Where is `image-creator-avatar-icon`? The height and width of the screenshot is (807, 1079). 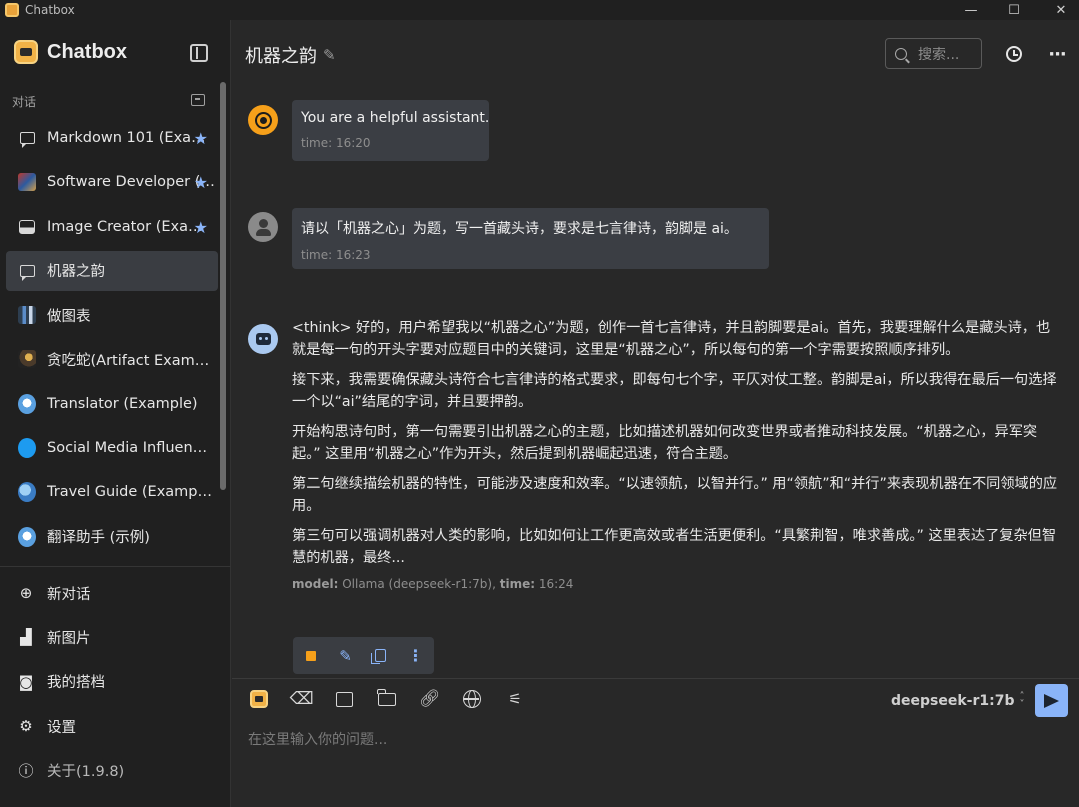 image-creator-avatar-icon is located at coordinates (27, 227).